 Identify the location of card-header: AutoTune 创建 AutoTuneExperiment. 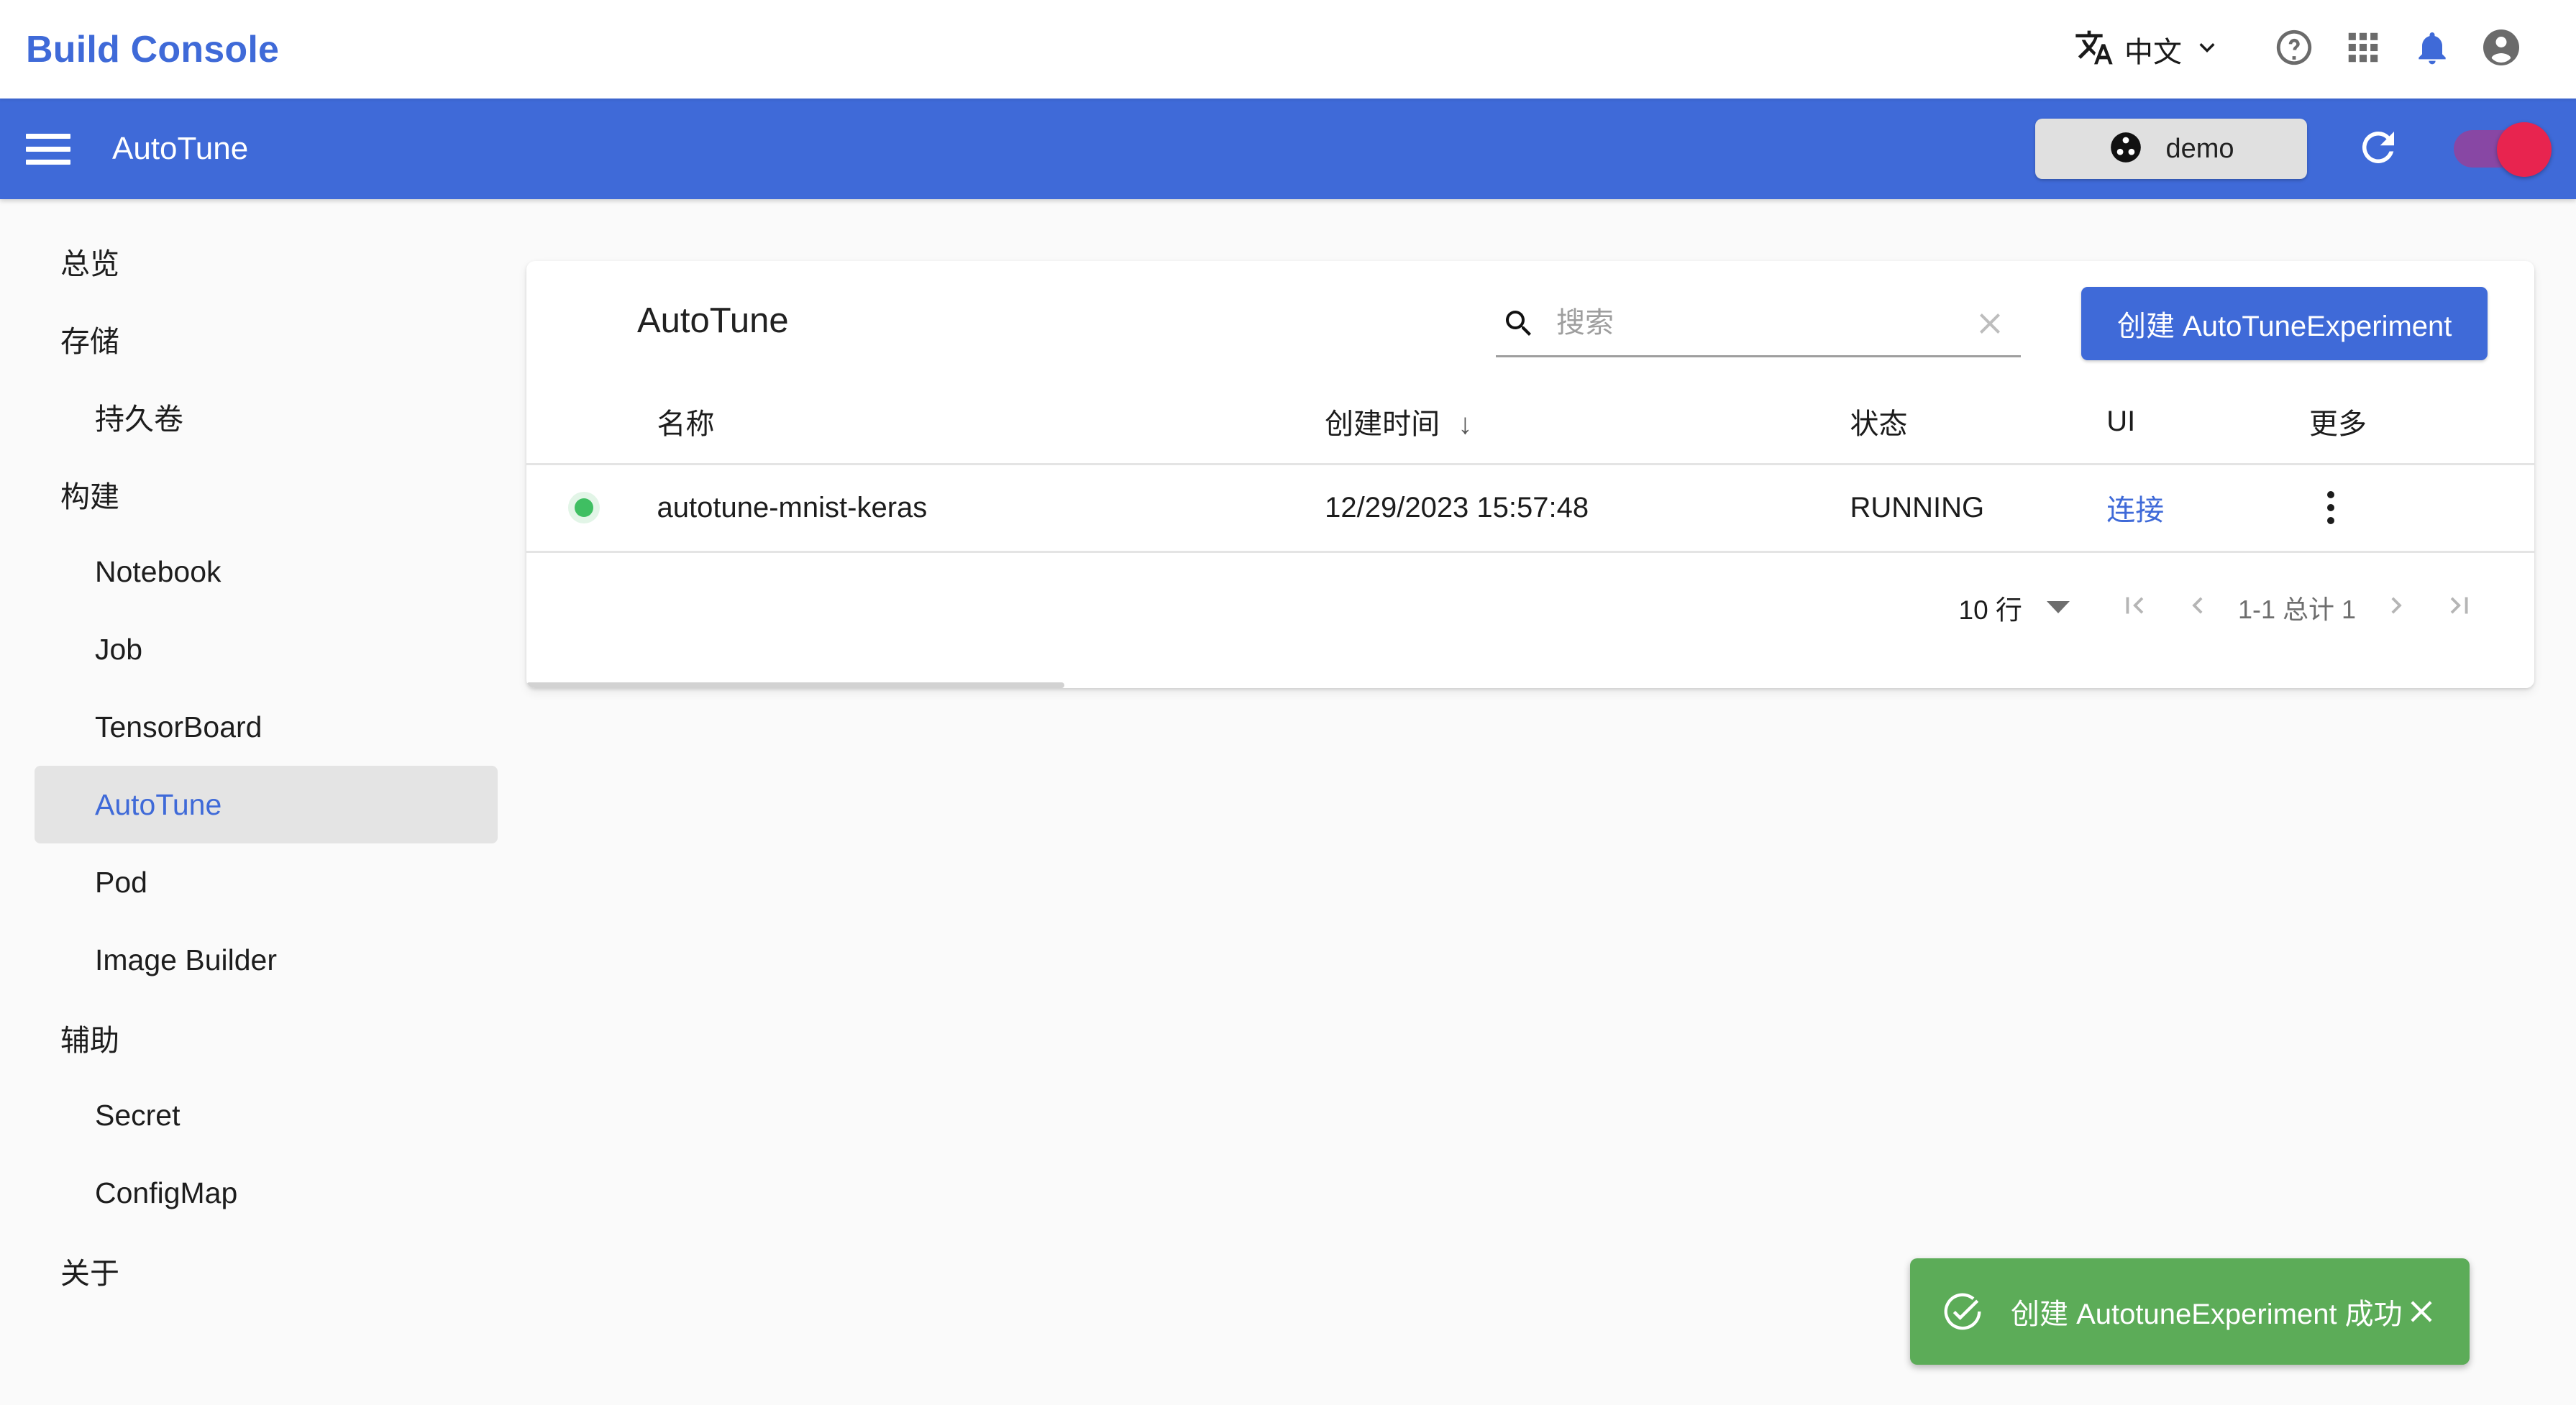
(1530, 320).